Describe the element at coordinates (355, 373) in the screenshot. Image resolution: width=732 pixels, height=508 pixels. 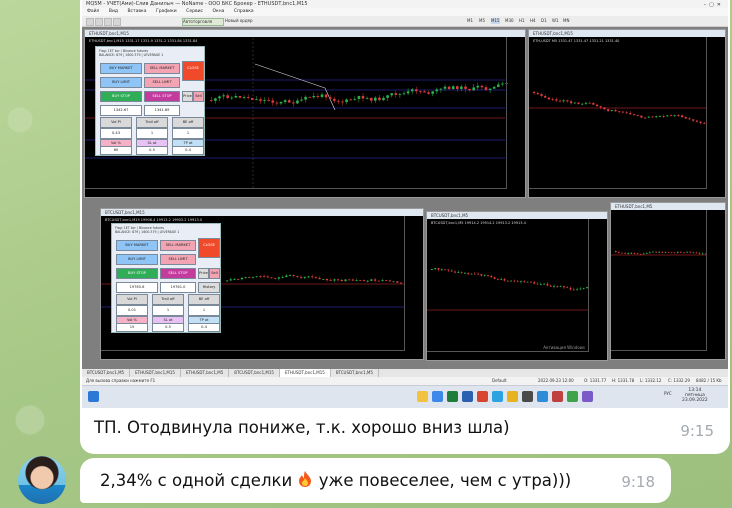
I see `chart-tab-6: BTCUSDT,bnc1,M5` at that location.